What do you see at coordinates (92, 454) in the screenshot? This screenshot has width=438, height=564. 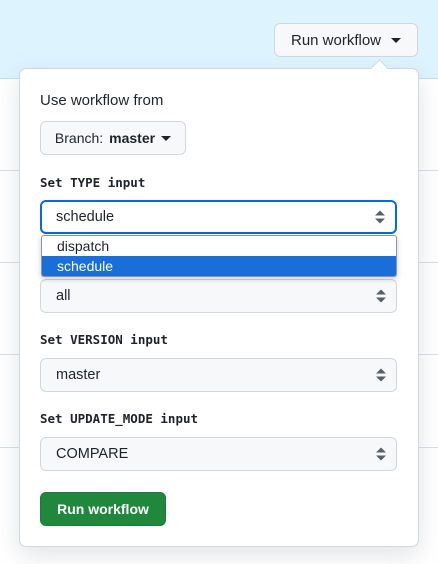 I see `update-mode-select-value: COMPARE` at bounding box center [92, 454].